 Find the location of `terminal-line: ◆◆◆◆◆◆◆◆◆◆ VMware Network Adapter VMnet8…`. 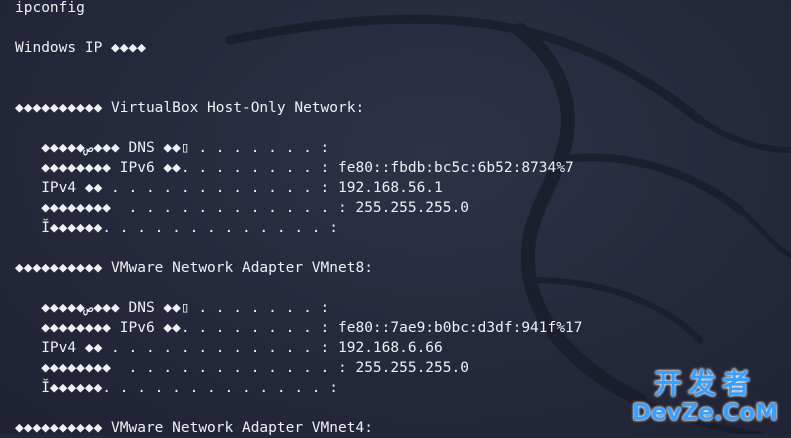

terminal-line: ◆◆◆◆◆◆◆◆◆◆ VMware Network Adapter VMnet8… is located at coordinates (194, 268).